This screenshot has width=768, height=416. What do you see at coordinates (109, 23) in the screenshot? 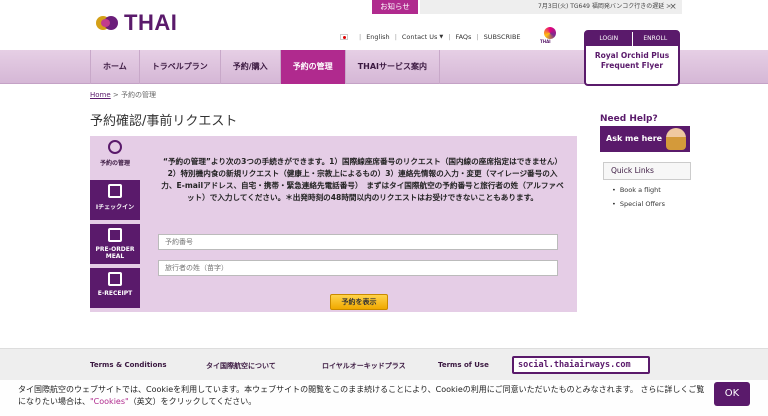
I see `orchid-logo-icon` at bounding box center [109, 23].